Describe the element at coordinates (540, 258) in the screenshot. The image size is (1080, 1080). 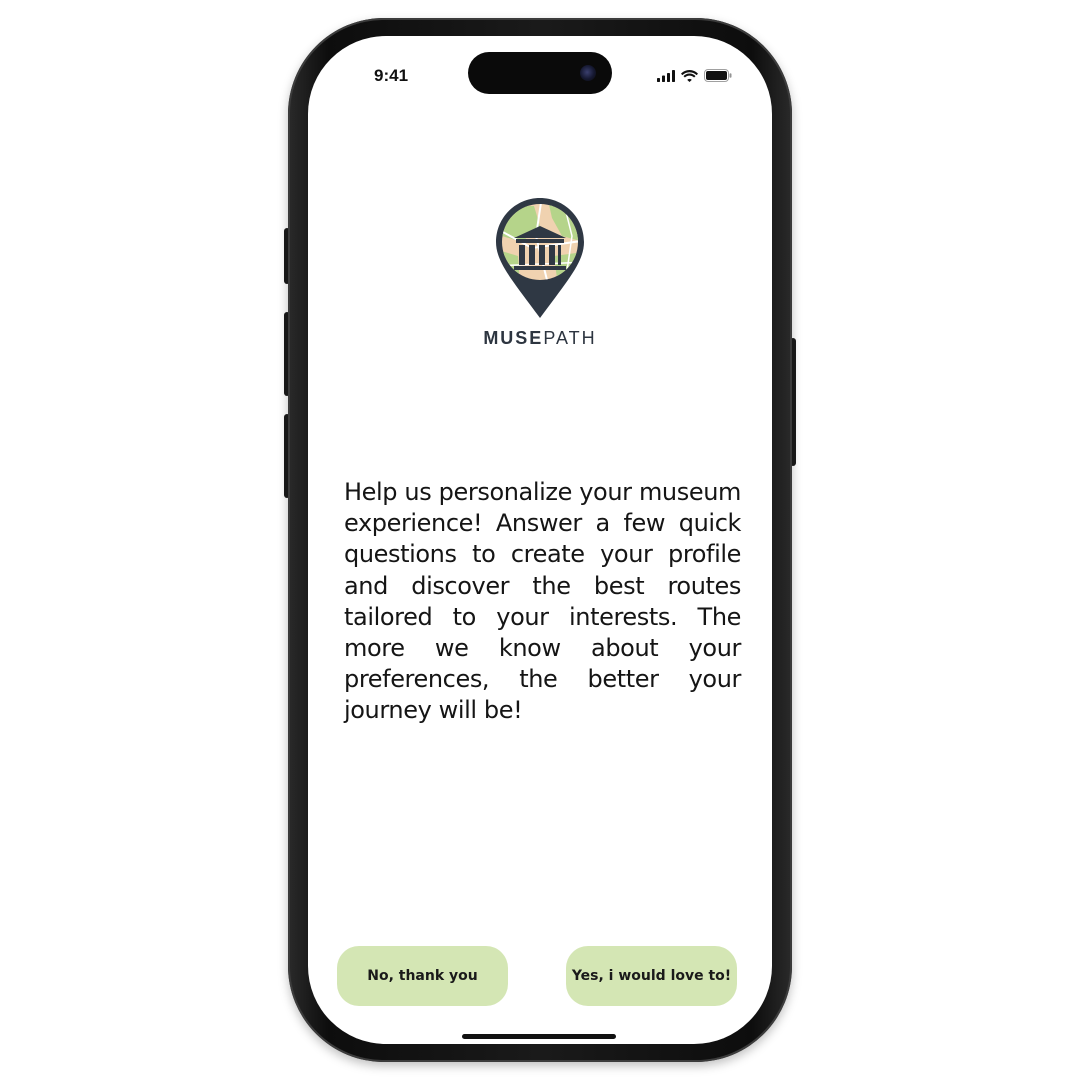
I see `museum-map-pin-icon` at that location.